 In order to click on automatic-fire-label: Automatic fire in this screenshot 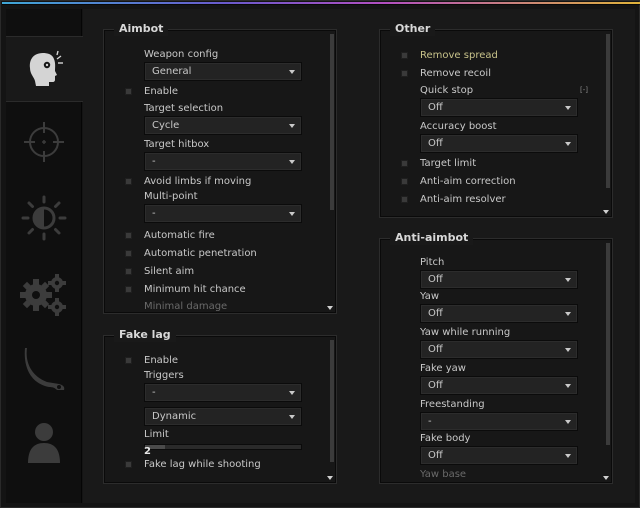, I will do `click(179, 235)`.